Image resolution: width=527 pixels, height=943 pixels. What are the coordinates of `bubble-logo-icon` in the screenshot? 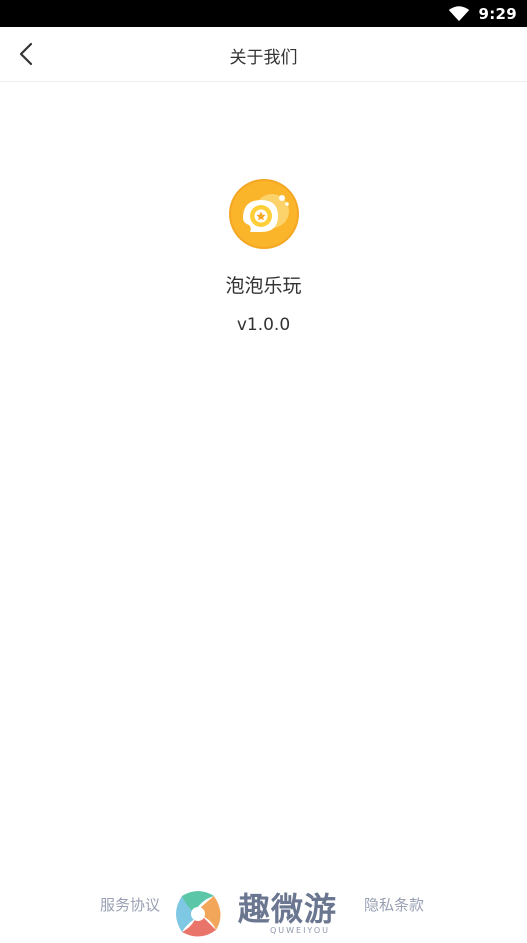 It's located at (264, 214).